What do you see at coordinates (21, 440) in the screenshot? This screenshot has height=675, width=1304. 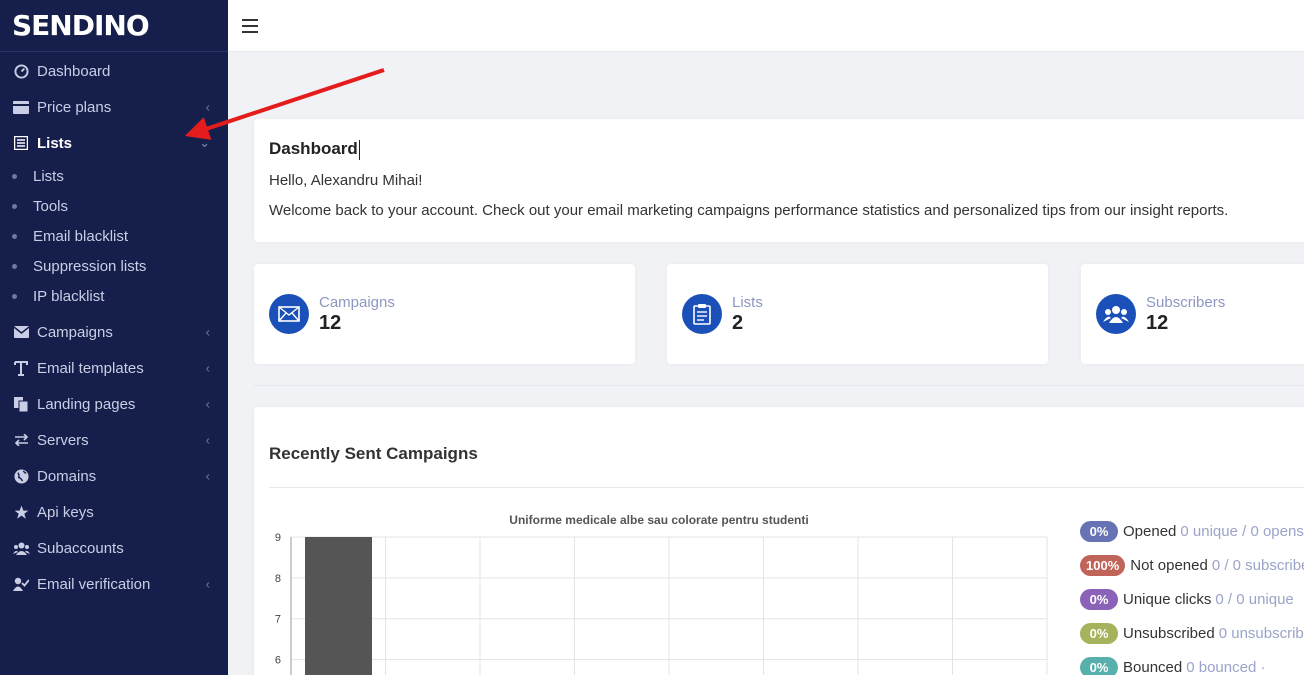 I see `exchange-icon` at bounding box center [21, 440].